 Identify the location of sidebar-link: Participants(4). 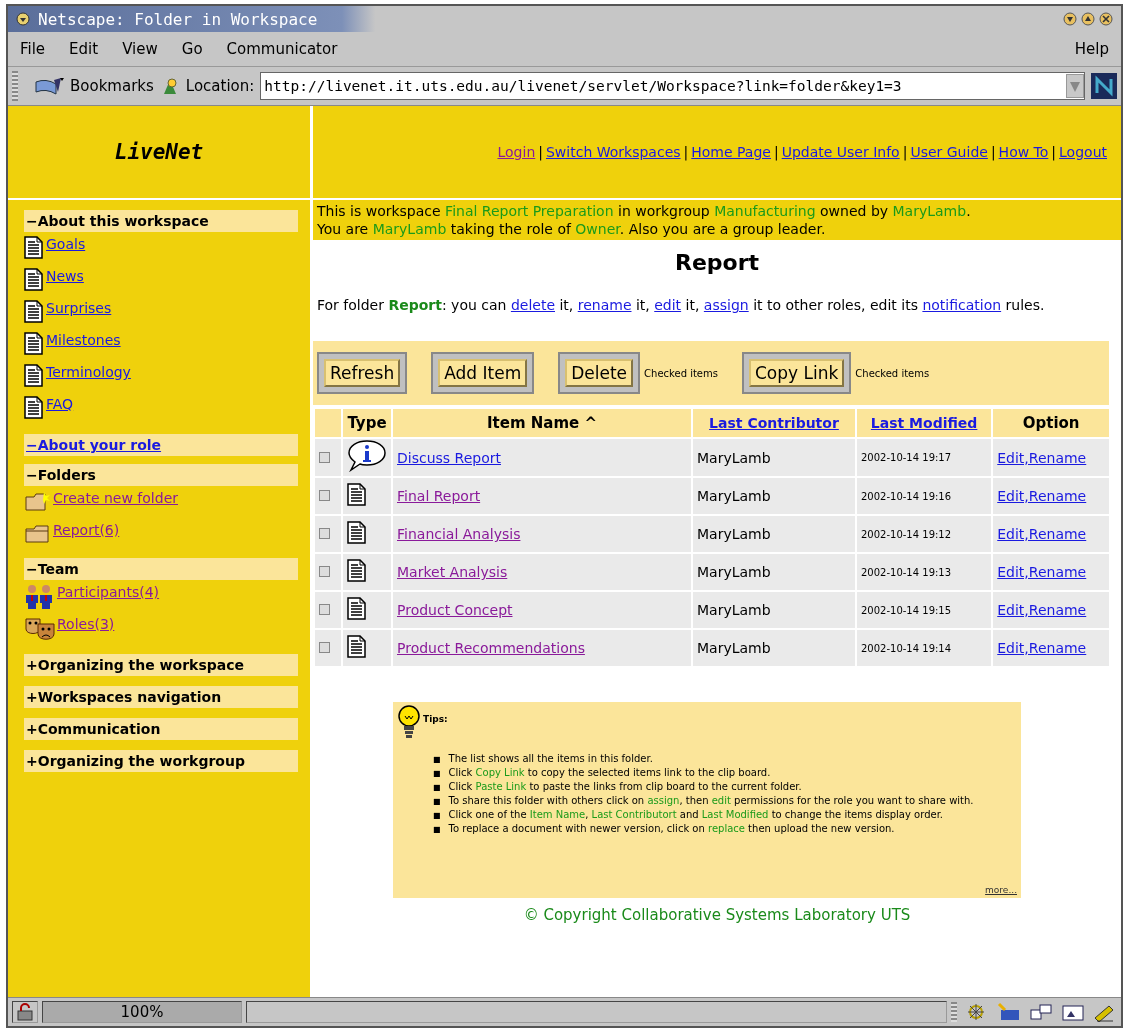
(108, 592).